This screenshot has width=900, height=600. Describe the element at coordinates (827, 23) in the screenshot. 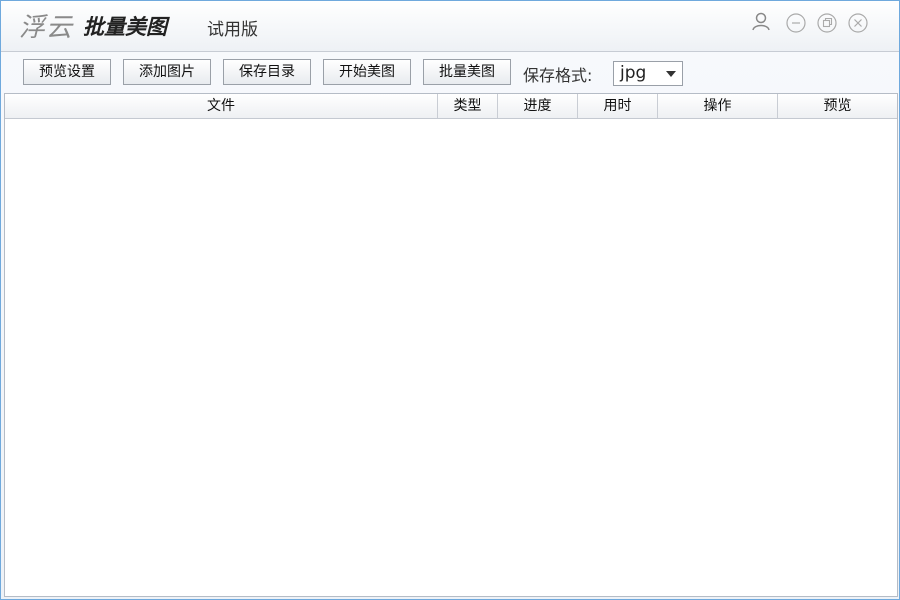

I see `restore-icon` at that location.